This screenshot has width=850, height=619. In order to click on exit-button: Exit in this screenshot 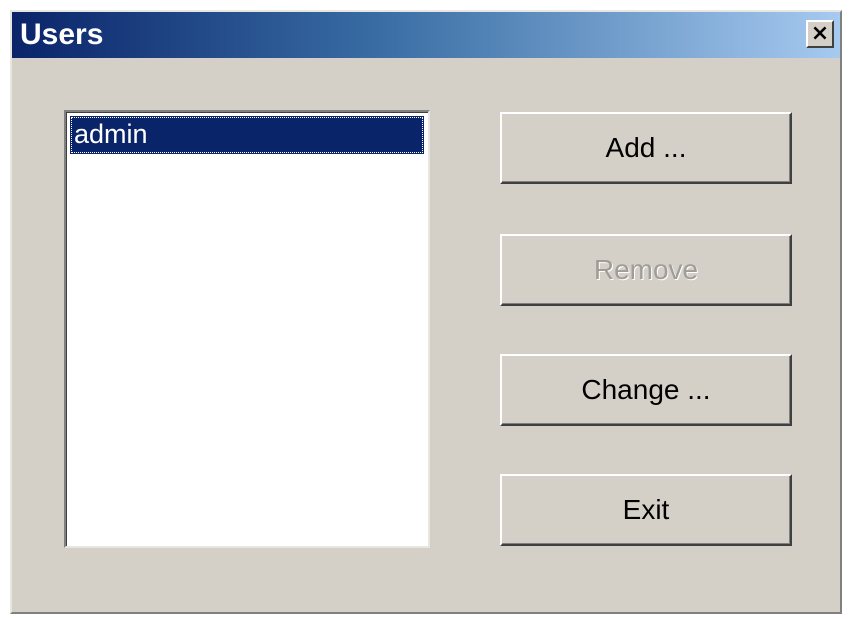, I will do `click(646, 510)`.